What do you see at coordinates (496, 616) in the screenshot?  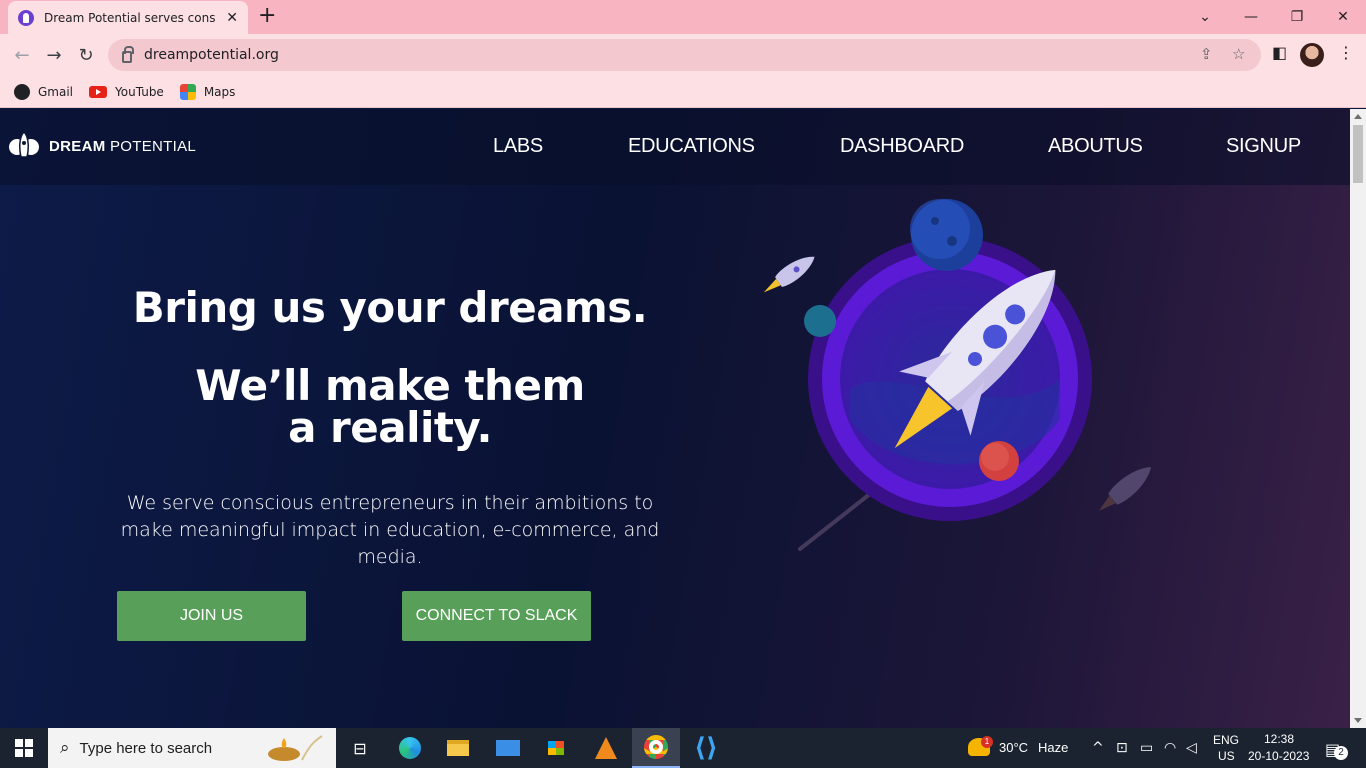 I see `connect-to-slack-button: CONNECT TO SLACK` at bounding box center [496, 616].